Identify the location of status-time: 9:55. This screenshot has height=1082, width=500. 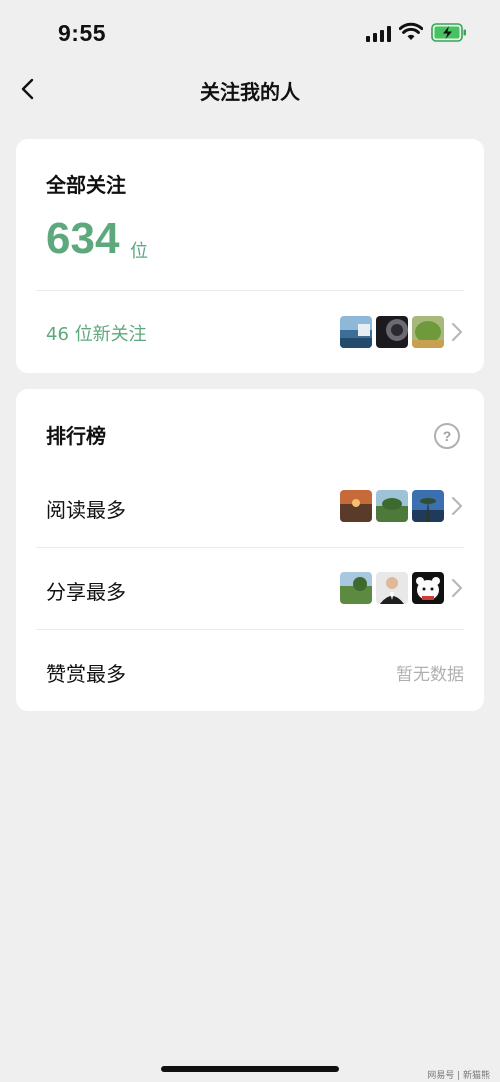
(82, 33).